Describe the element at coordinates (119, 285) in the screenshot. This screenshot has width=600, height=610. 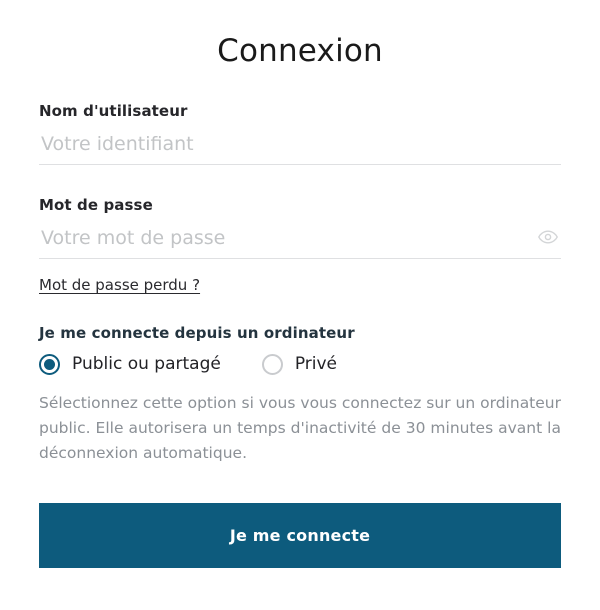
I see `forgot-password-link: Mot de passe perdu ?` at that location.